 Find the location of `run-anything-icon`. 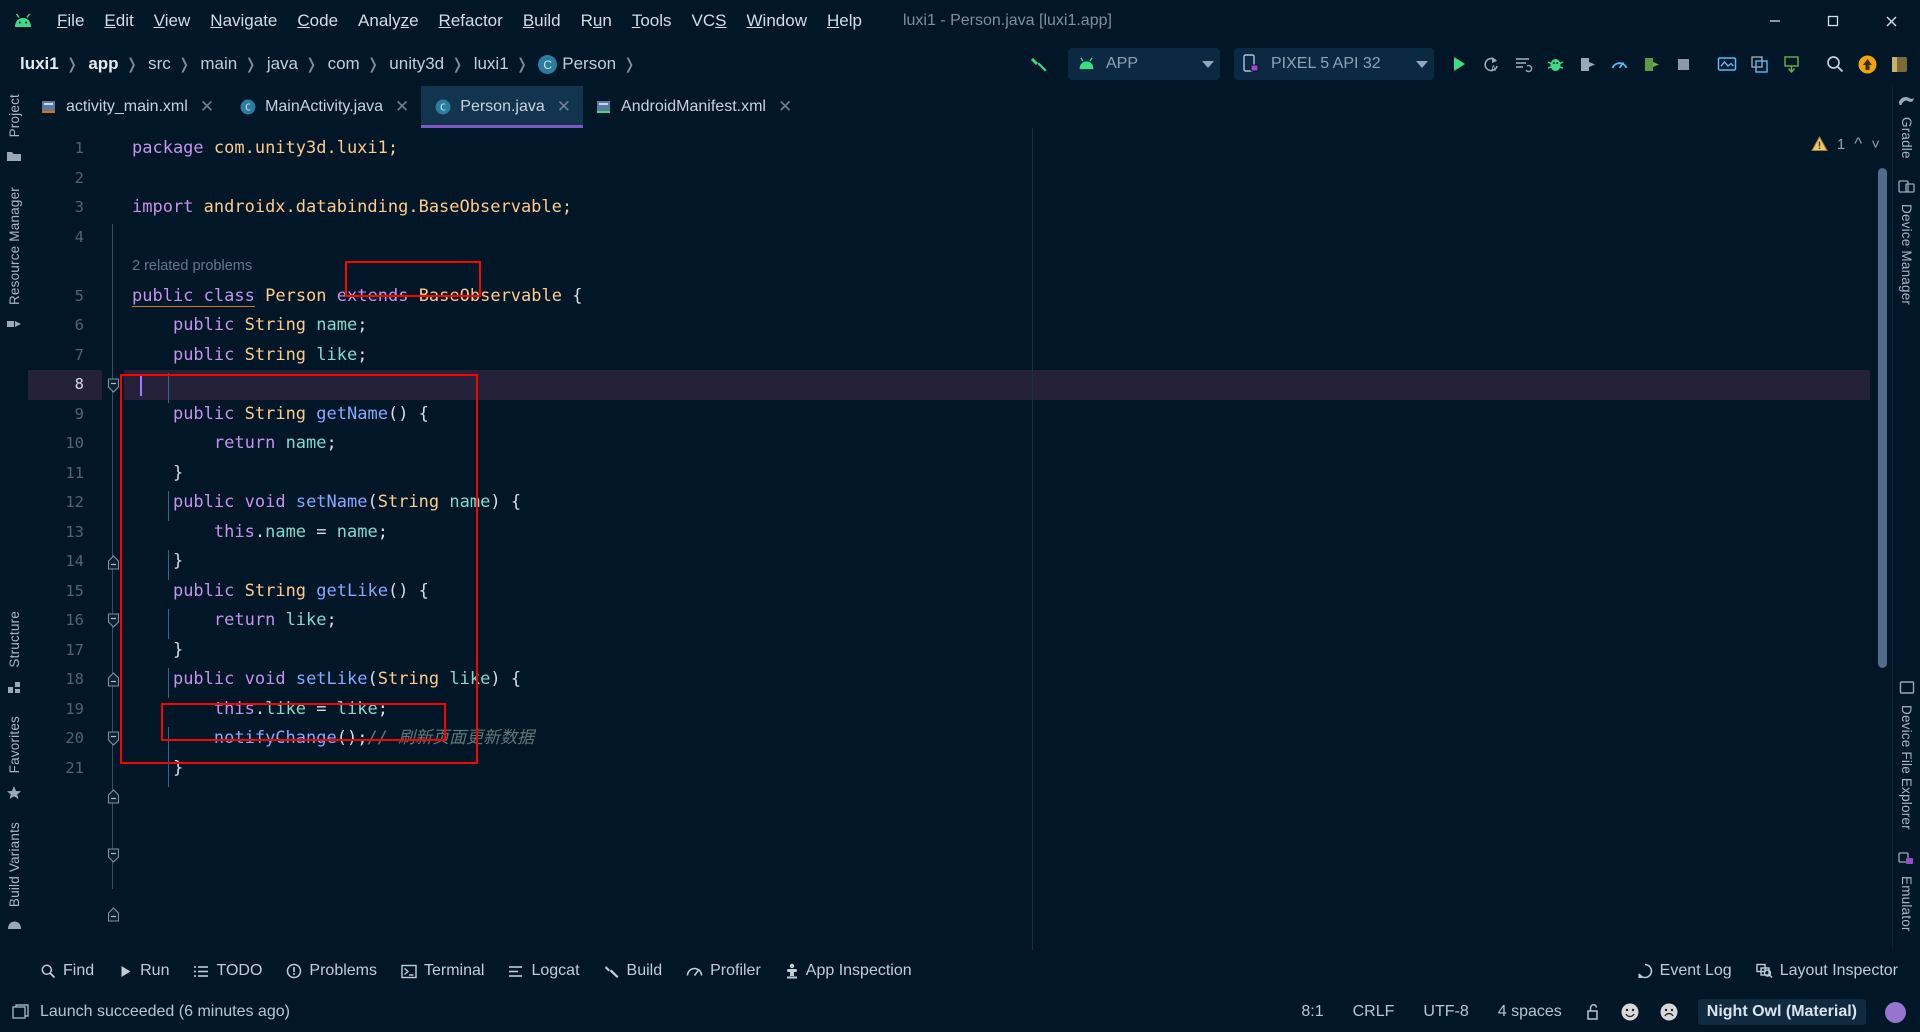

run-anything-icon is located at coordinates (1651, 64).